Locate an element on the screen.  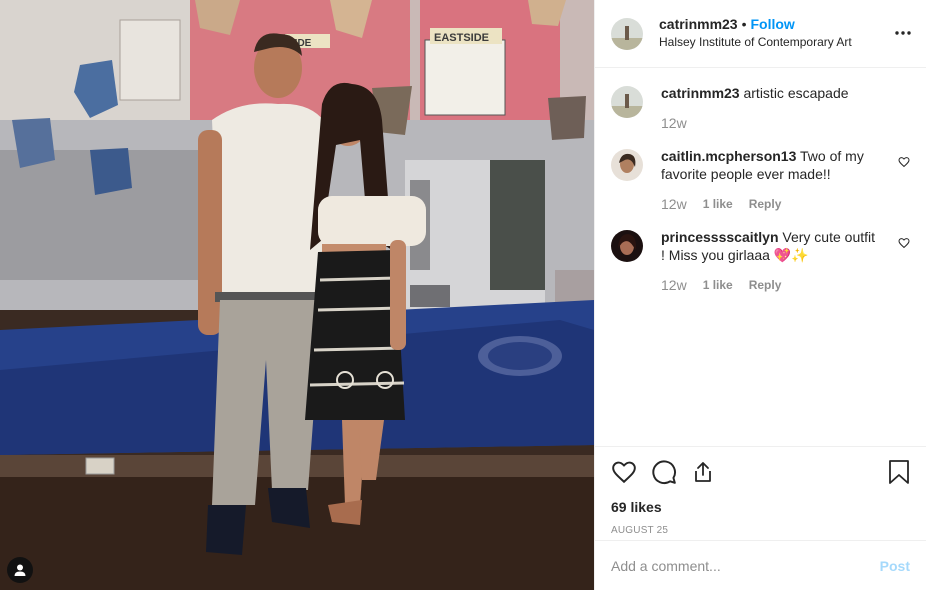
author-avatar is located at coordinates (627, 33).